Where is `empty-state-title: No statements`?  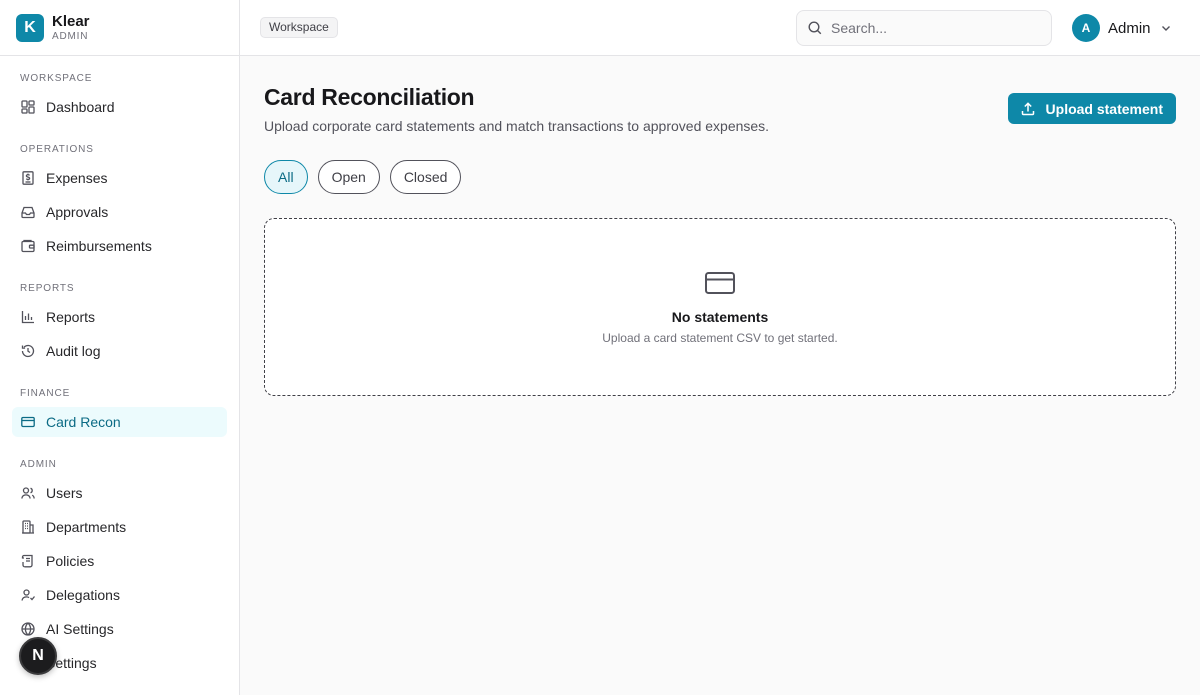 empty-state-title: No statements is located at coordinates (720, 317).